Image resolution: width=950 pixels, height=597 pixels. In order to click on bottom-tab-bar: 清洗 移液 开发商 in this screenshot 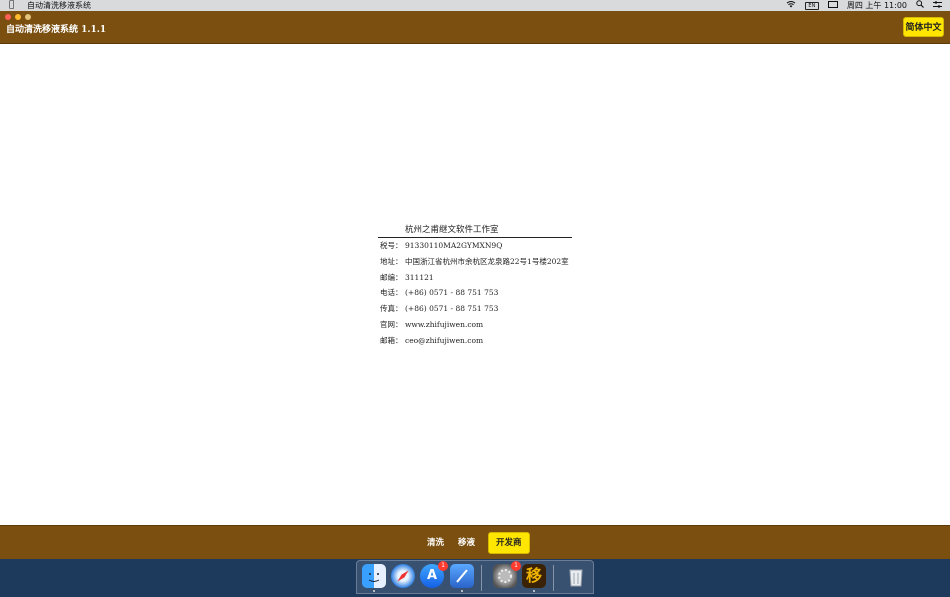, I will do `click(475, 542)`.